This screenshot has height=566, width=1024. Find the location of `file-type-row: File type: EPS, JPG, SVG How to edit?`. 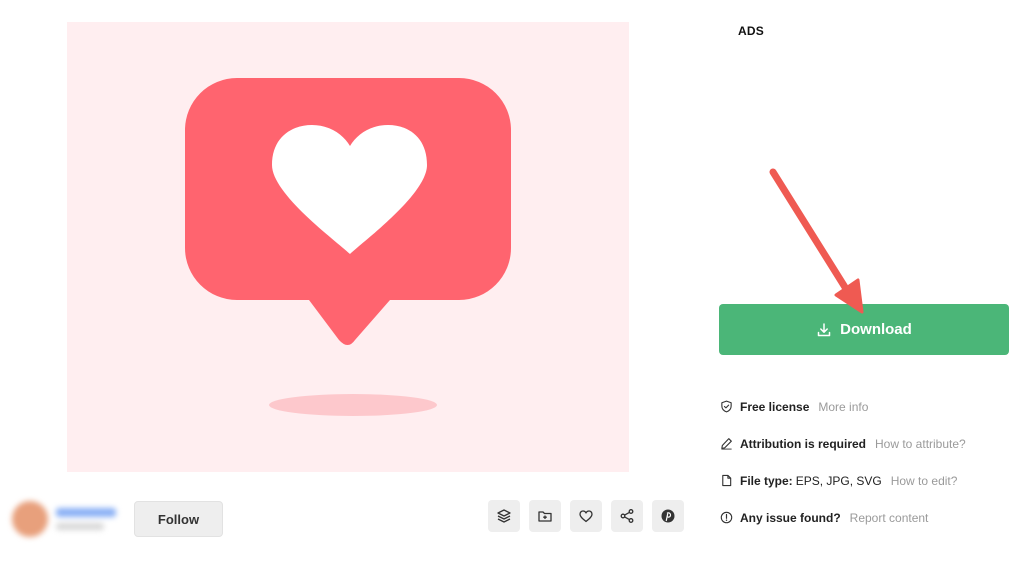

file-type-row: File type: EPS, JPG, SVG How to edit? is located at coordinates (869, 480).